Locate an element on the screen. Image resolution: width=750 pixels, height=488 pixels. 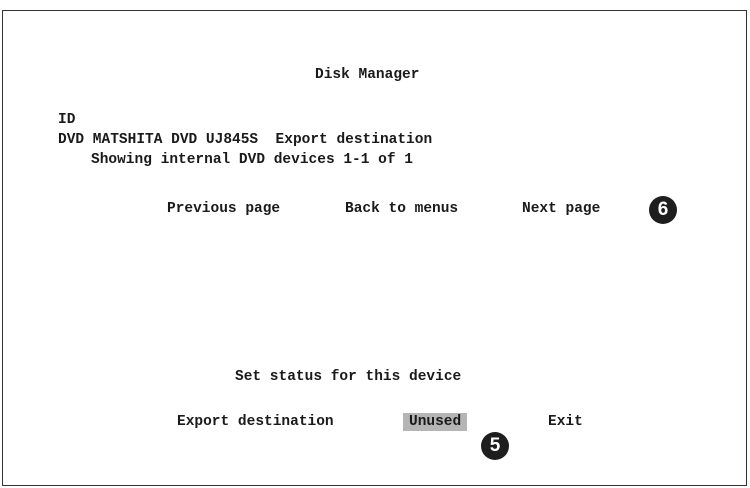
callout-5-badge: 5 is located at coordinates (495, 446).